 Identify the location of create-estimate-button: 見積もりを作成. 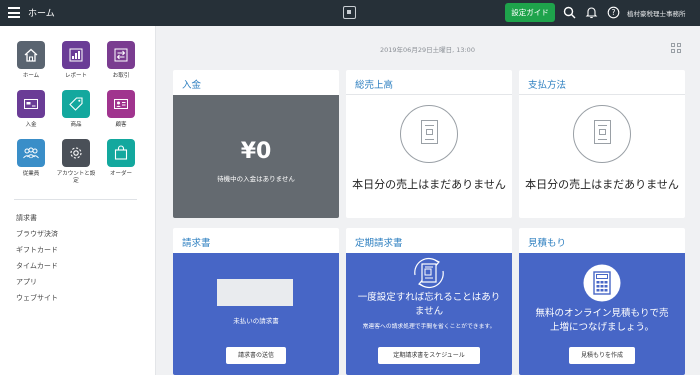
(602, 355).